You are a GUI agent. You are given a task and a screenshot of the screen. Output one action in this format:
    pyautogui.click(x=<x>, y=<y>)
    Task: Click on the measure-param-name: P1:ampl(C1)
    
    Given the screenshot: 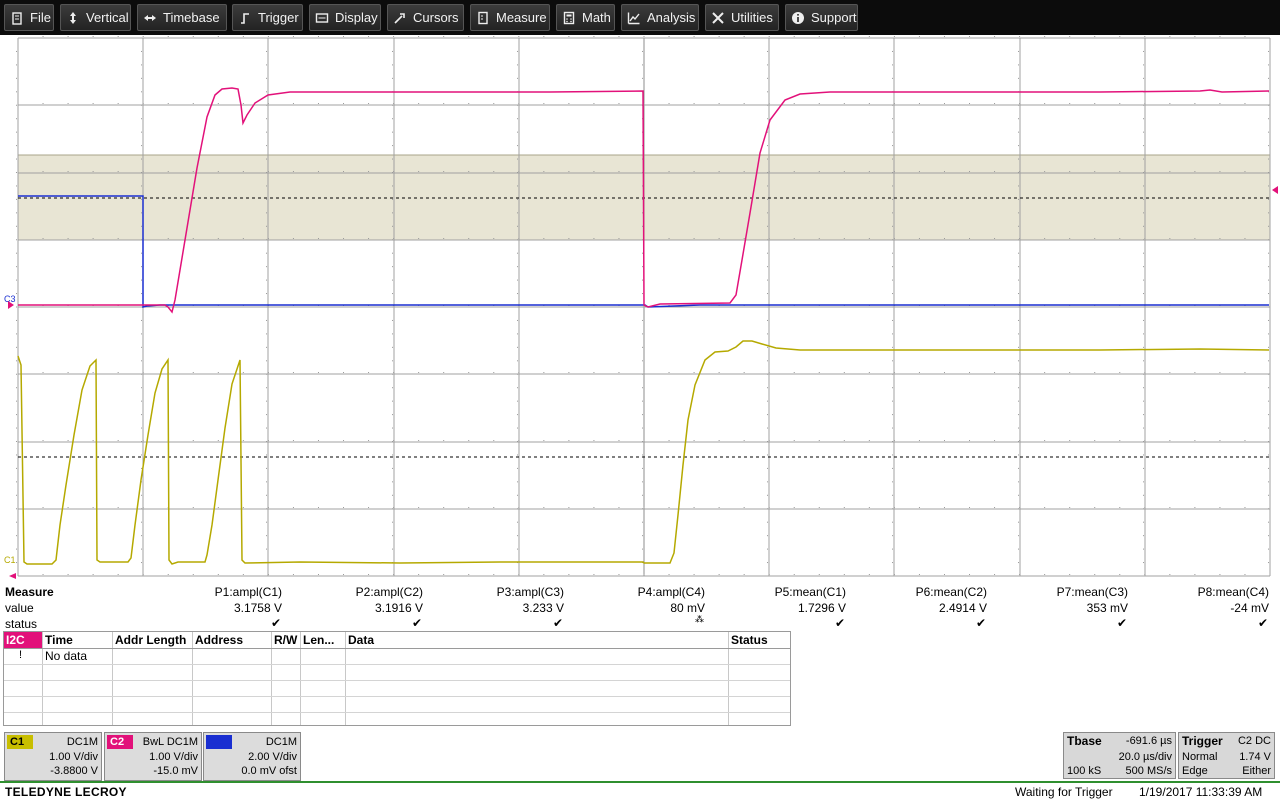 What is the action you would take?
    pyautogui.click(x=248, y=592)
    